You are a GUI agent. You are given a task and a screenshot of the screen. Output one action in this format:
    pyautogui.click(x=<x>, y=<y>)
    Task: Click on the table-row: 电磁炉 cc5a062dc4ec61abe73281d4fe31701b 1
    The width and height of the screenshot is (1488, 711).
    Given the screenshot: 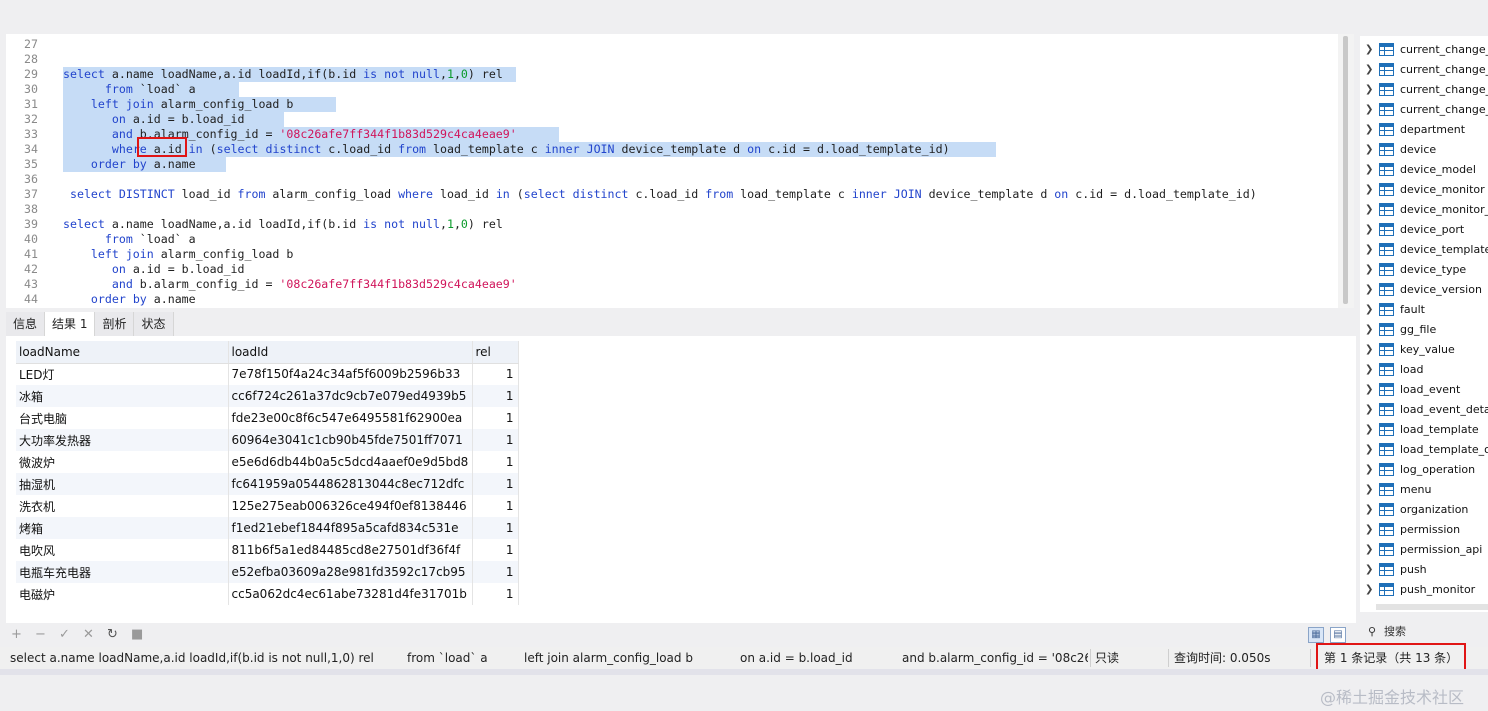 What is the action you would take?
    pyautogui.click(x=267, y=594)
    